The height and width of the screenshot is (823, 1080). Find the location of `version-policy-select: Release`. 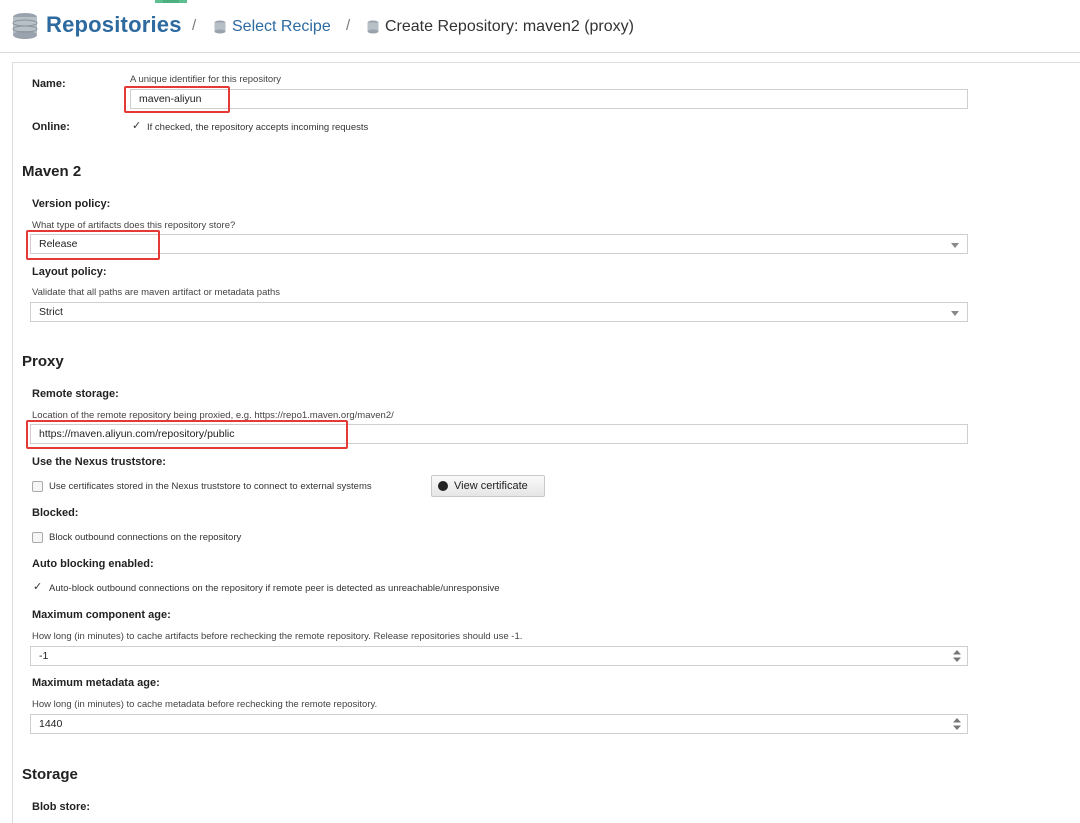

version-policy-select: Release is located at coordinates (499, 244).